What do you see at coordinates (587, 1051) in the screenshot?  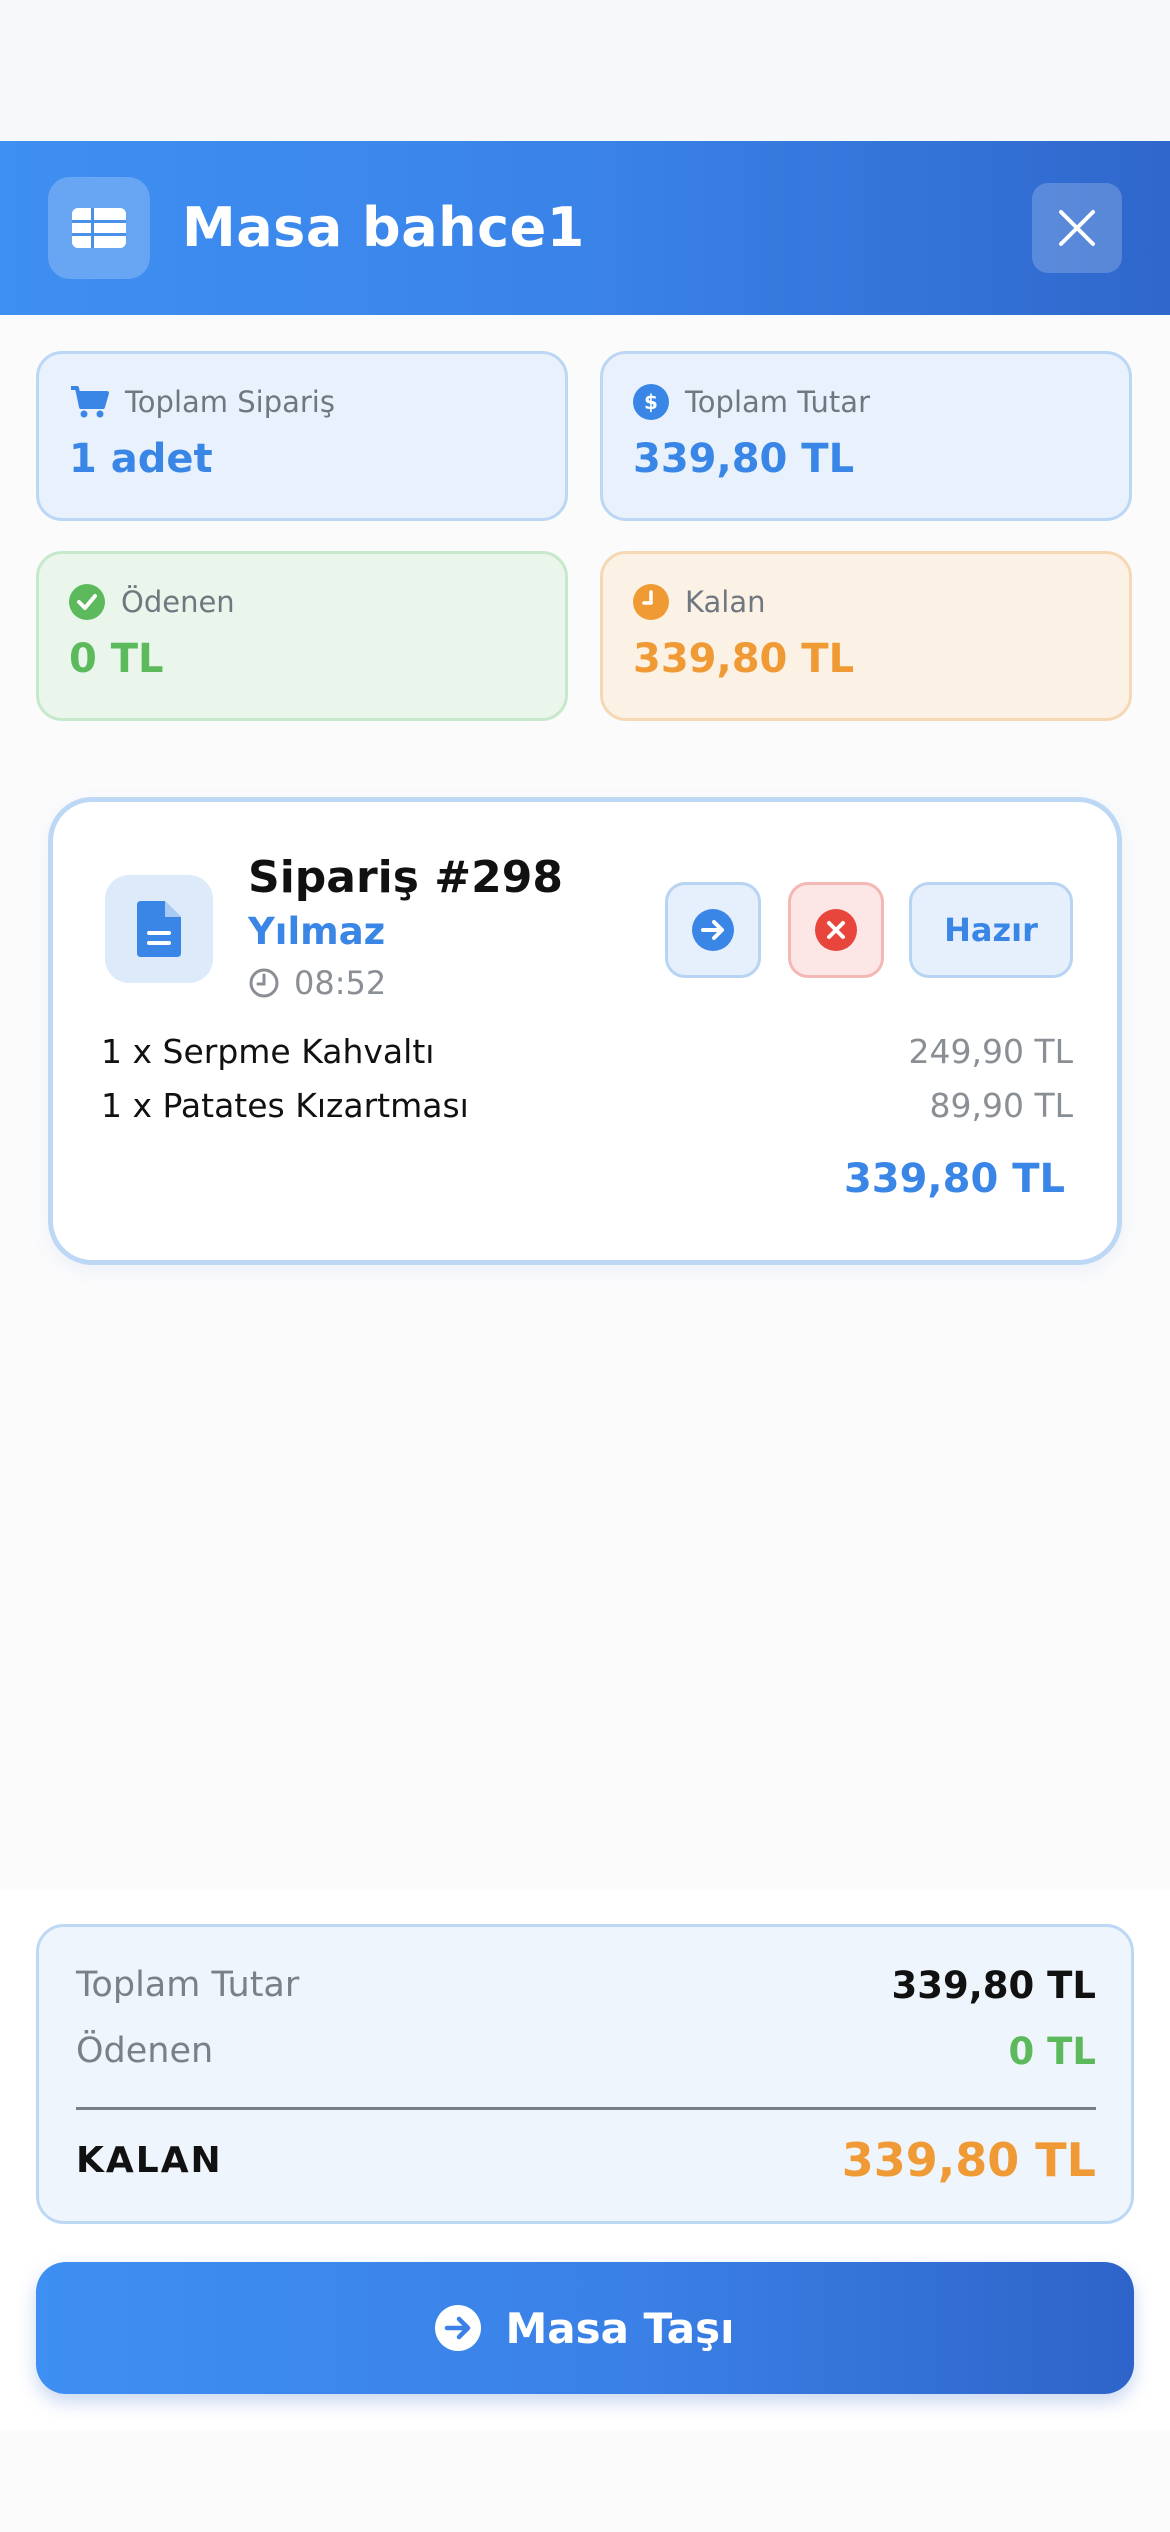 I see `list-item: 1 x Serpme Kahvaltı 249,90 TL` at bounding box center [587, 1051].